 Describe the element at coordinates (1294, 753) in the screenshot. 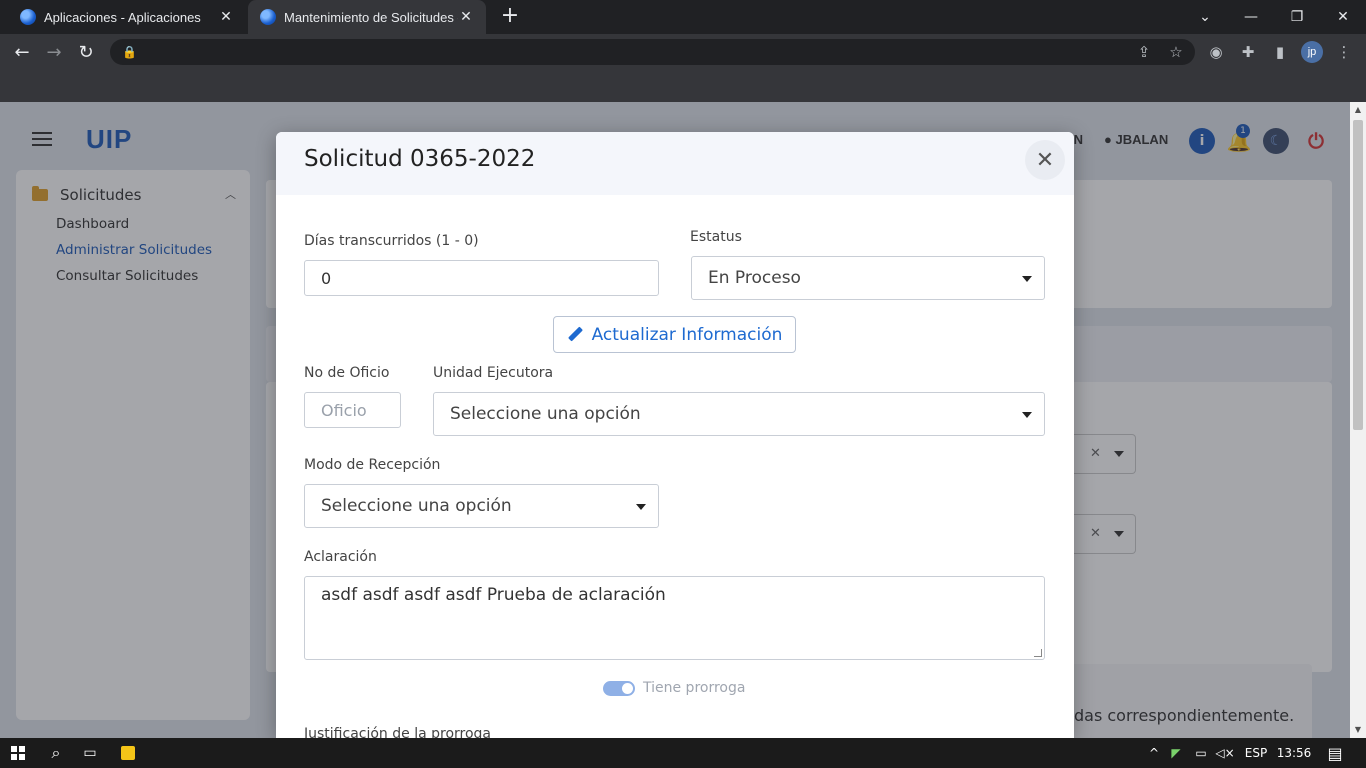

I see `clock: 13:56` at that location.